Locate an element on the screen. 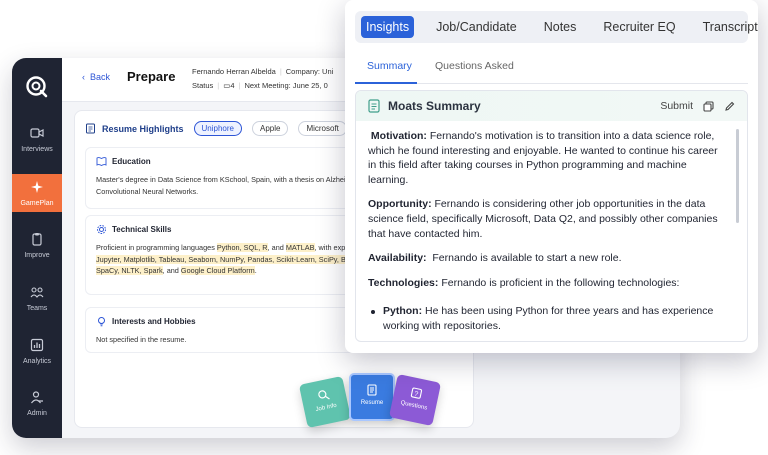 The width and height of the screenshot is (768, 455). summary-scrollbar is located at coordinates (737, 176).